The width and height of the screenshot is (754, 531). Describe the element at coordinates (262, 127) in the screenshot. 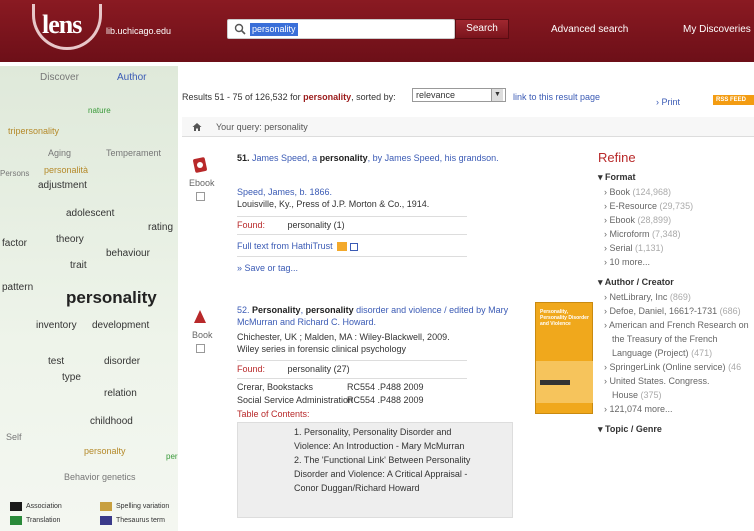

I see `your-query: Your query: personality` at that location.